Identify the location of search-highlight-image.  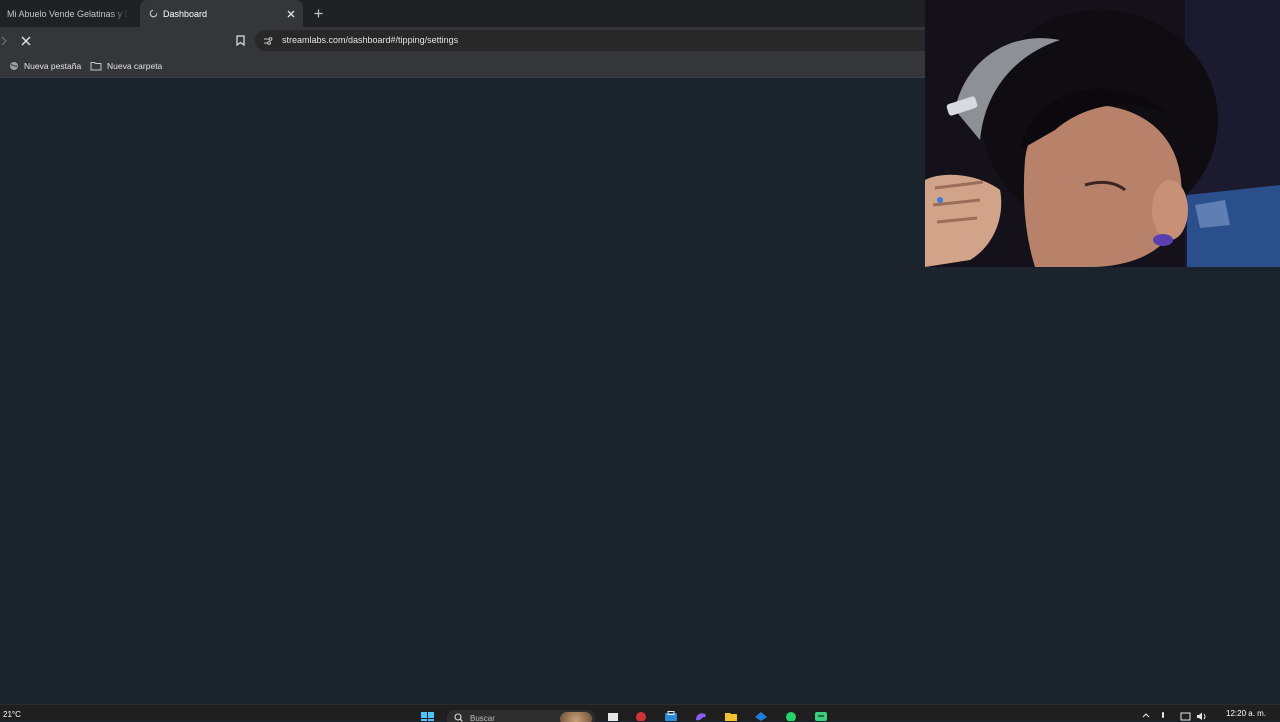
(576, 717).